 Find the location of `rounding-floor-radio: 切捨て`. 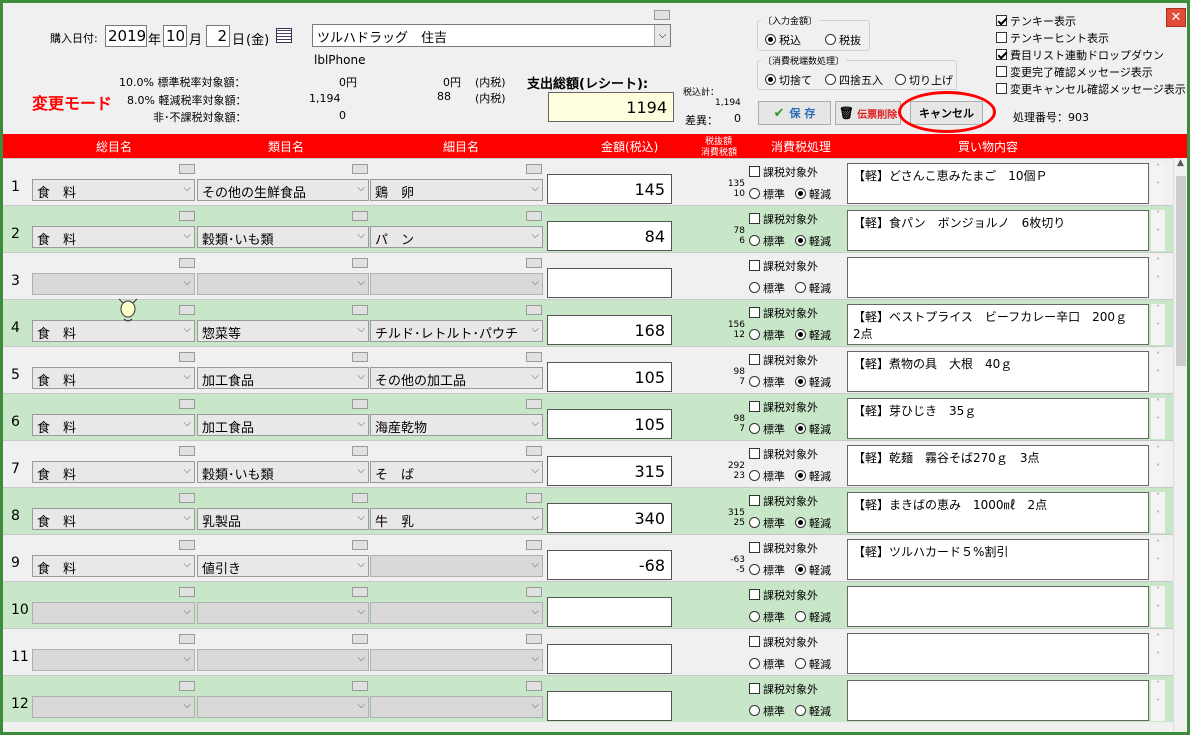

rounding-floor-radio: 切捨て is located at coordinates (788, 80).